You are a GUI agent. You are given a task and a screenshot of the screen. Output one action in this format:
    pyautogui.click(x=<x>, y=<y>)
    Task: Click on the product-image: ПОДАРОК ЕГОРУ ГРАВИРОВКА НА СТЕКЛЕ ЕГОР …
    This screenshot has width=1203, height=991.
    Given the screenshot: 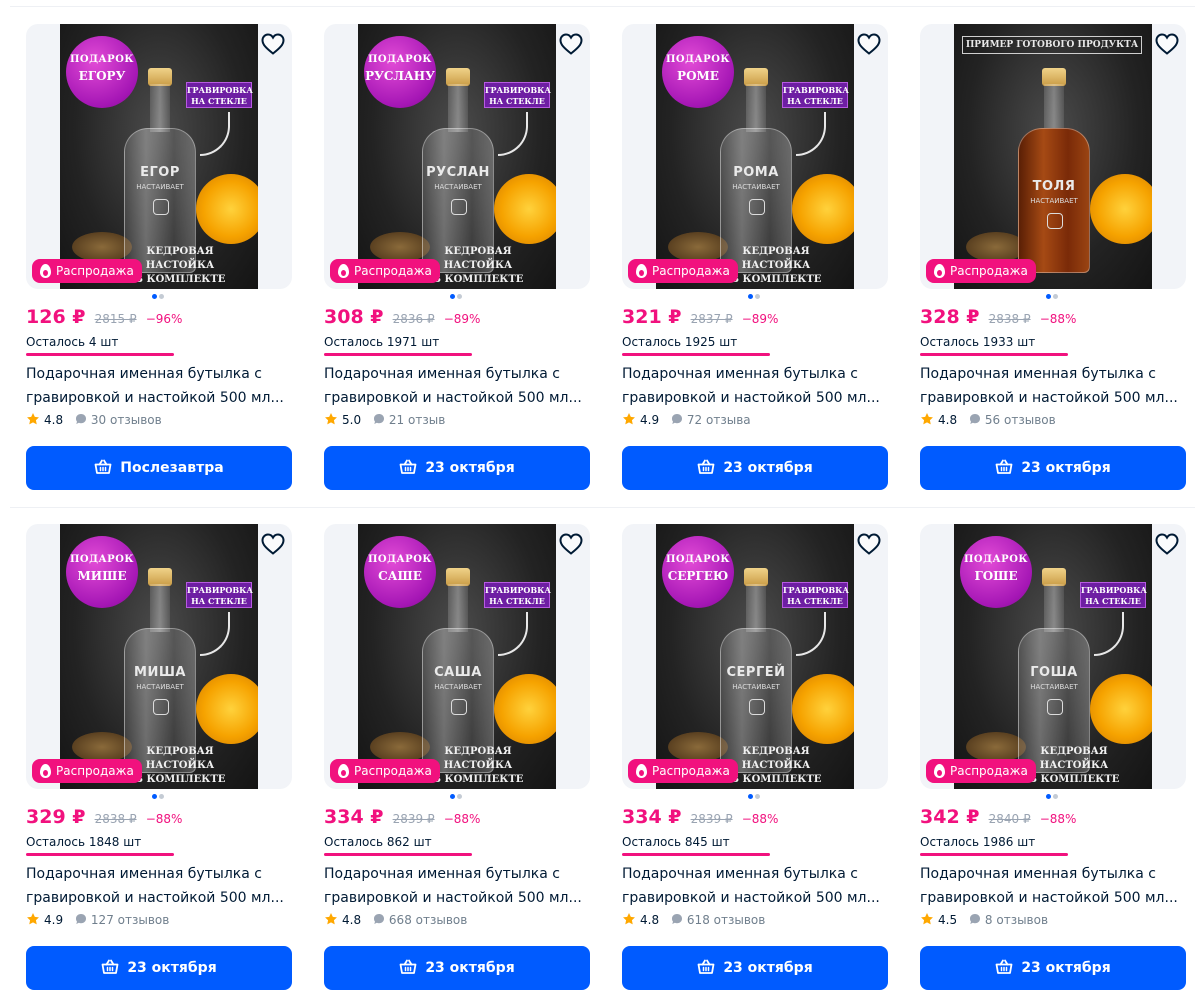 What is the action you would take?
    pyautogui.click(x=159, y=156)
    